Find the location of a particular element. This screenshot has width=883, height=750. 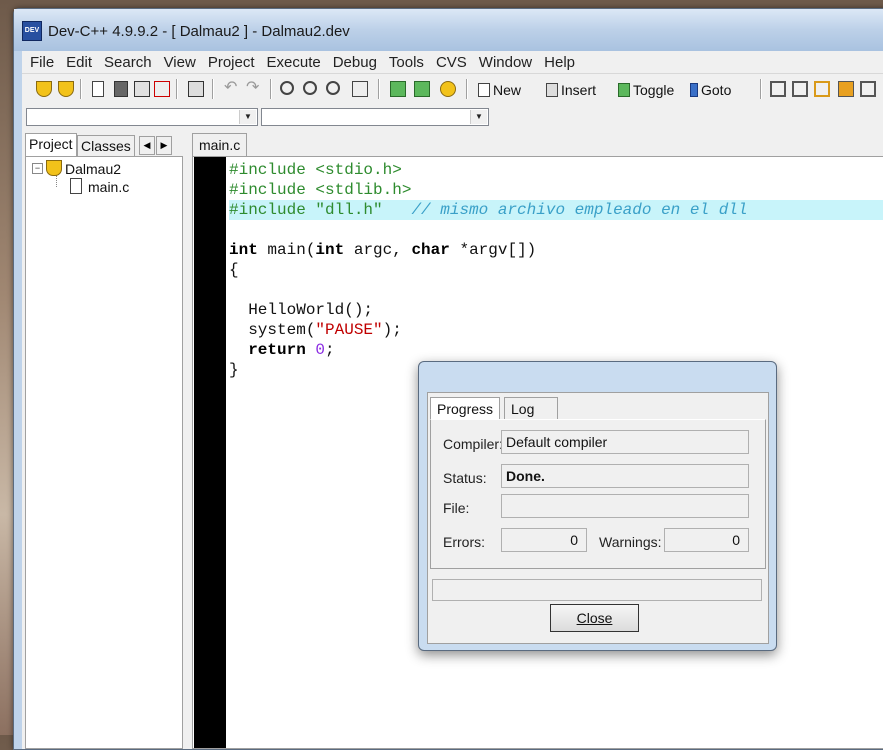

toggle-bookmark-button: Toggle is located at coordinates (646, 90).